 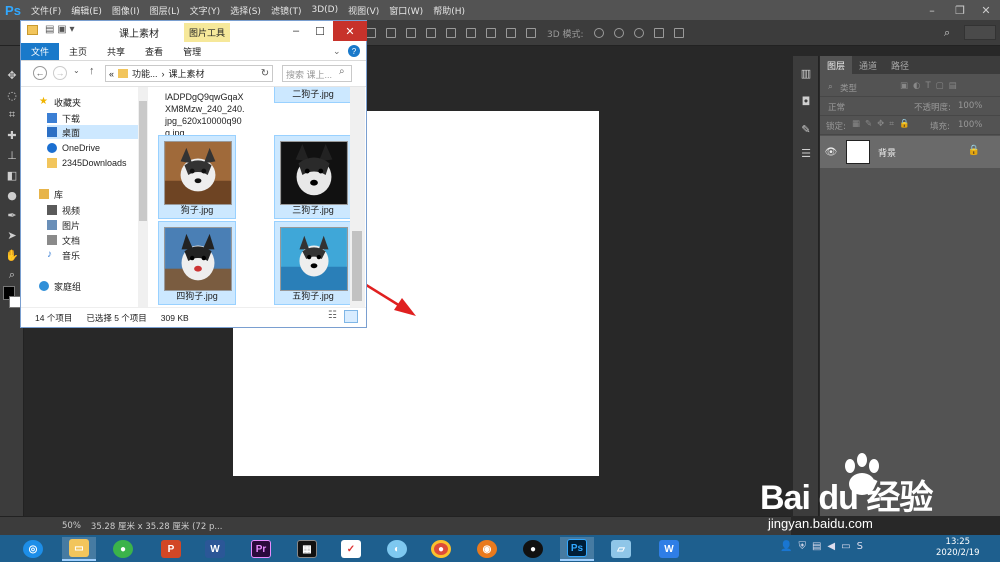 I want to click on volume-icon: ◀, so click(x=831, y=546).